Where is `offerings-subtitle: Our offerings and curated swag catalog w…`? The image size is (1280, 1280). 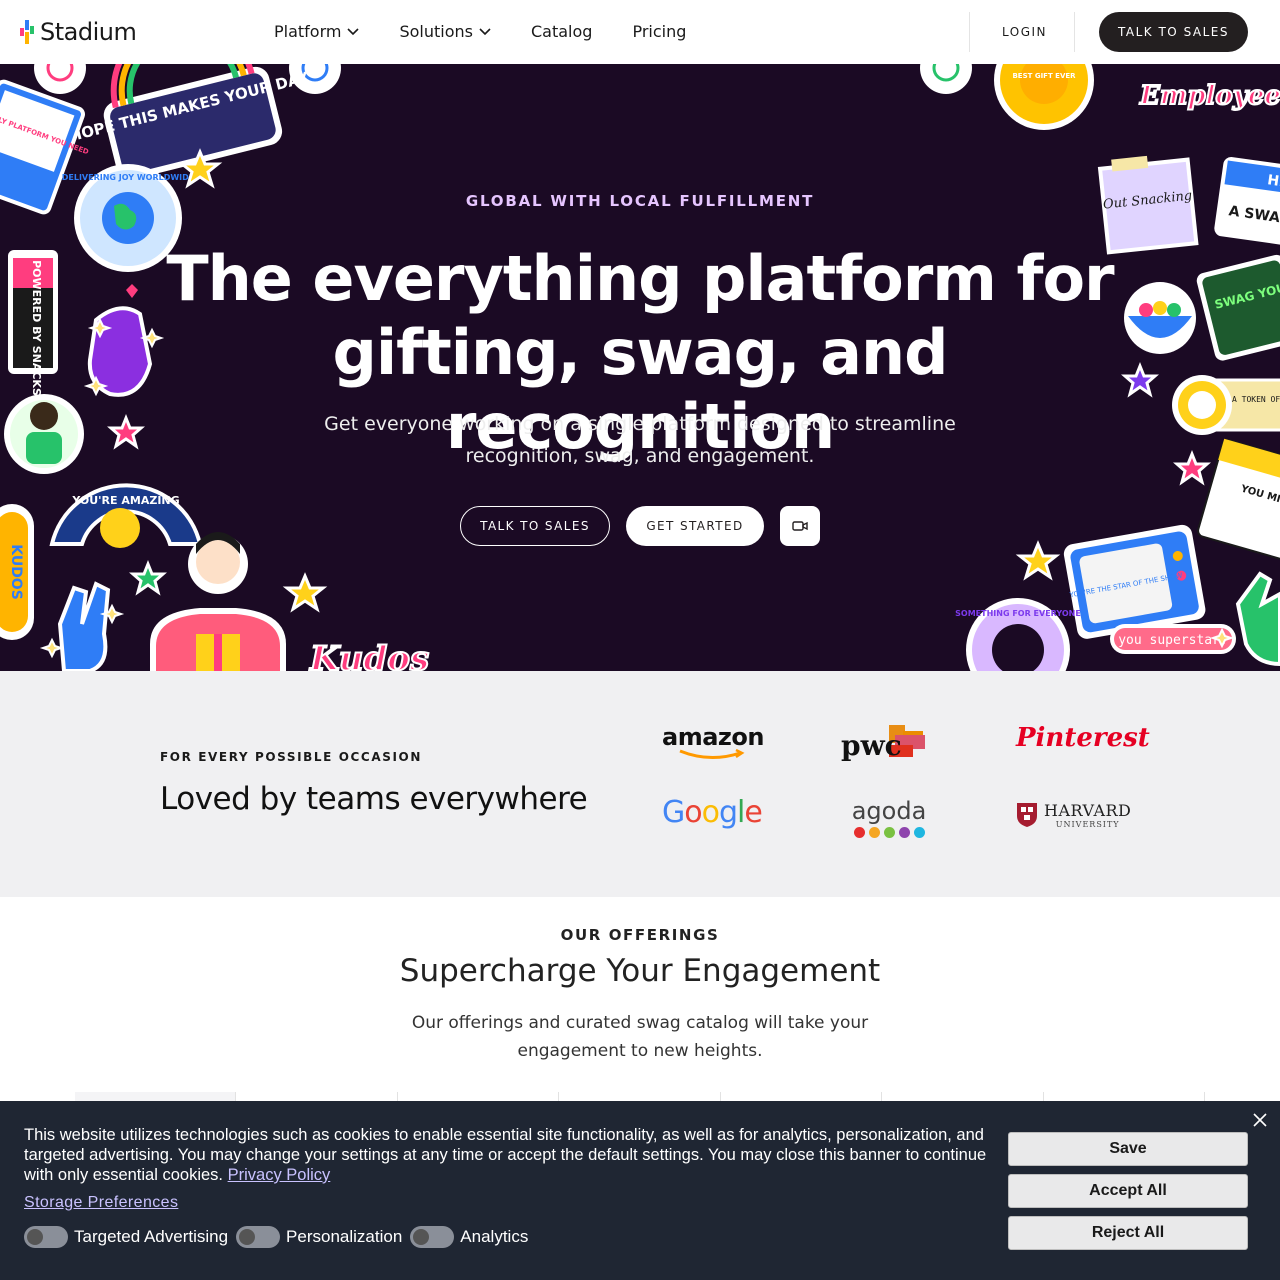 offerings-subtitle: Our offerings and curated swag catalog w… is located at coordinates (640, 1037).